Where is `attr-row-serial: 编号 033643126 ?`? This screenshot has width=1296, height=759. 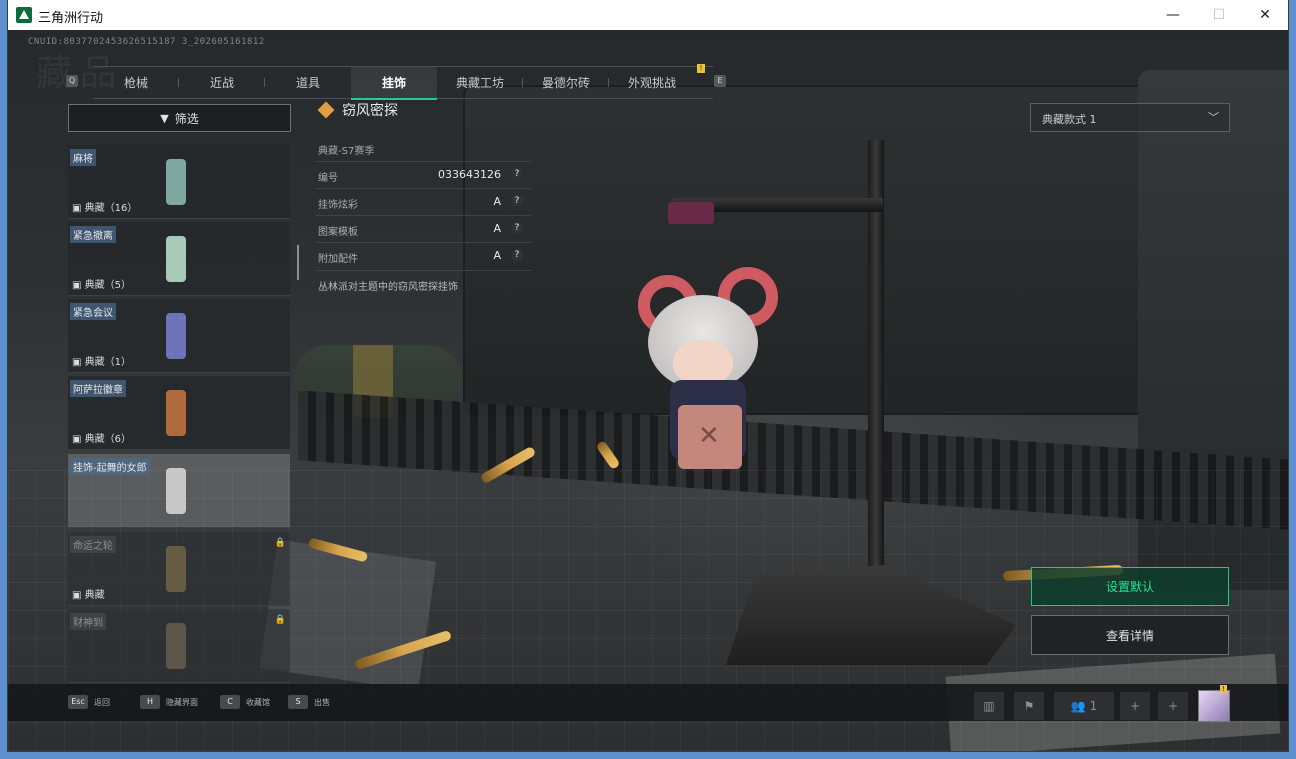
attr-row-serial: 编号 033643126 ? is located at coordinates (423, 174).